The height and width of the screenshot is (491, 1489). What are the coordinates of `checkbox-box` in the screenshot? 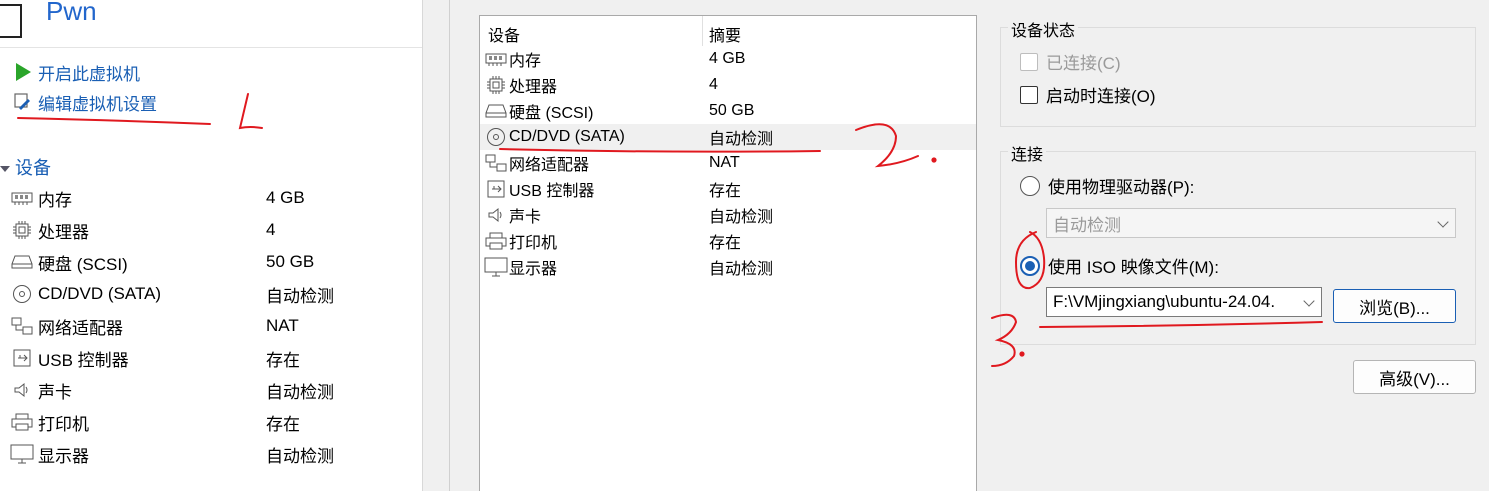 It's located at (1029, 94).